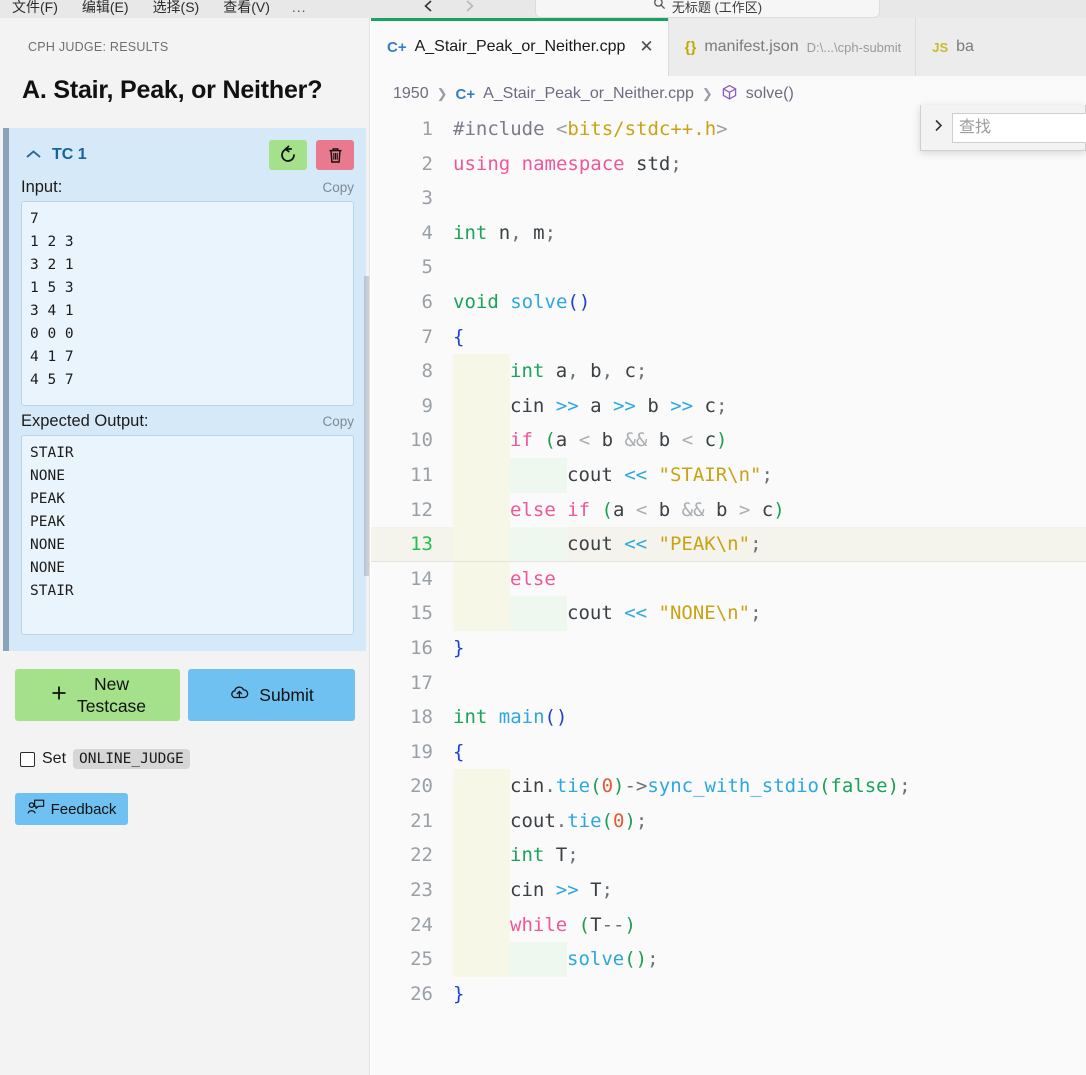 This screenshot has height=1075, width=1086. Describe the element at coordinates (97, 695) in the screenshot. I see `new-testcase-button: New Testcase` at that location.